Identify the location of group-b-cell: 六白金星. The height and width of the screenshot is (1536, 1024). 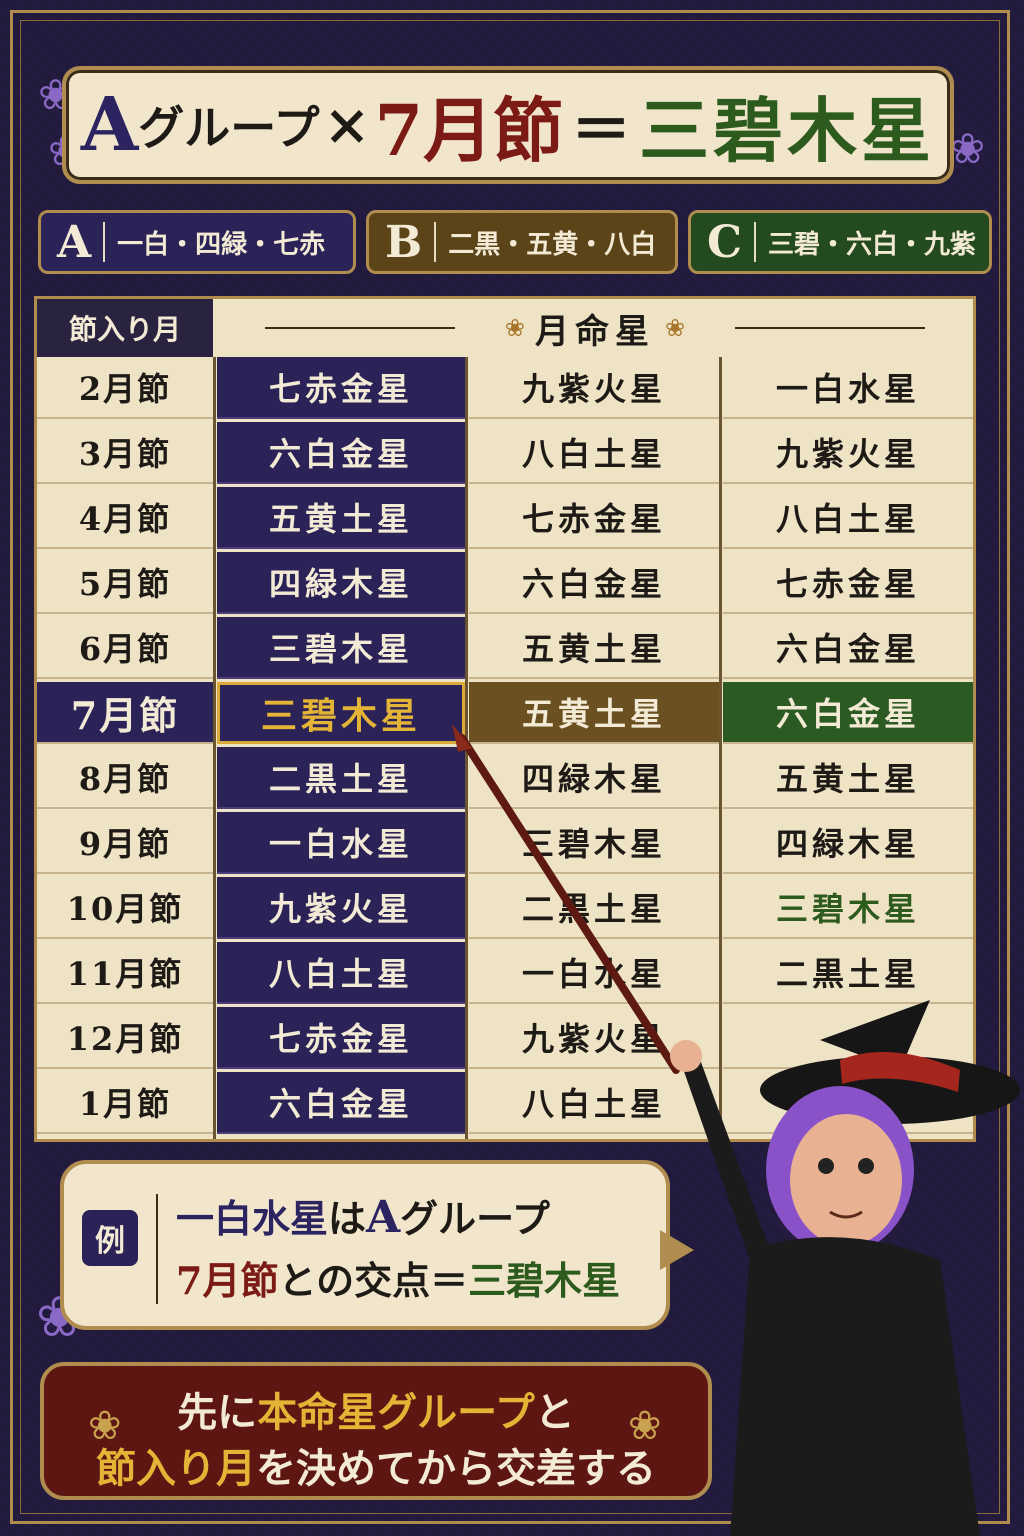
(594, 583).